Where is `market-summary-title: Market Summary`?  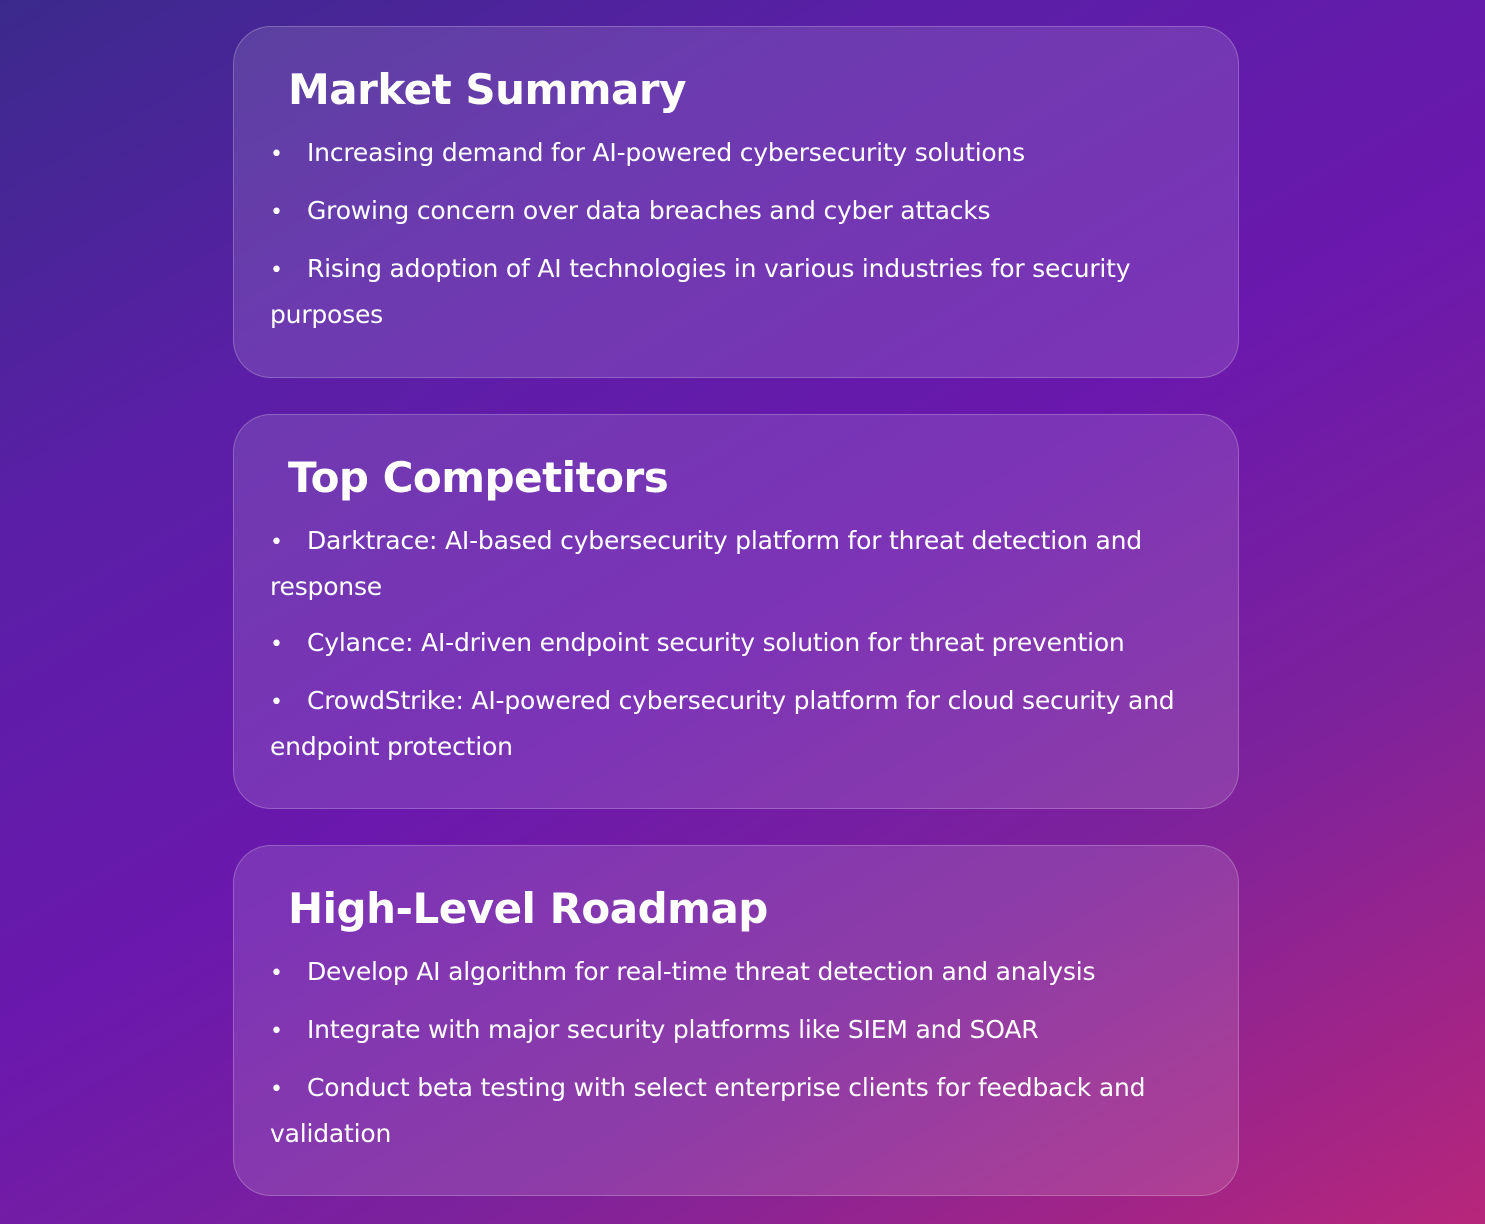
market-summary-title: Market Summary is located at coordinates (487, 89).